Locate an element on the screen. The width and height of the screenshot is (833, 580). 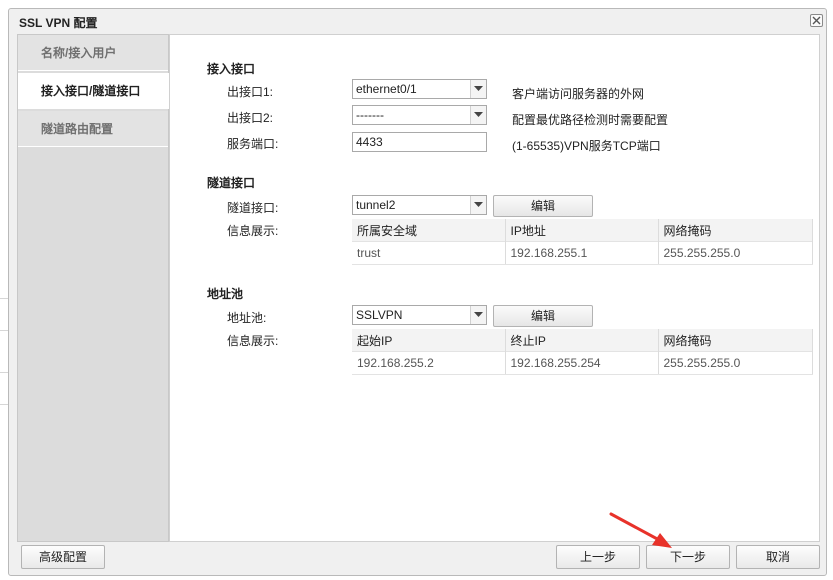
next-step-button: 下一步 is located at coordinates (688, 557).